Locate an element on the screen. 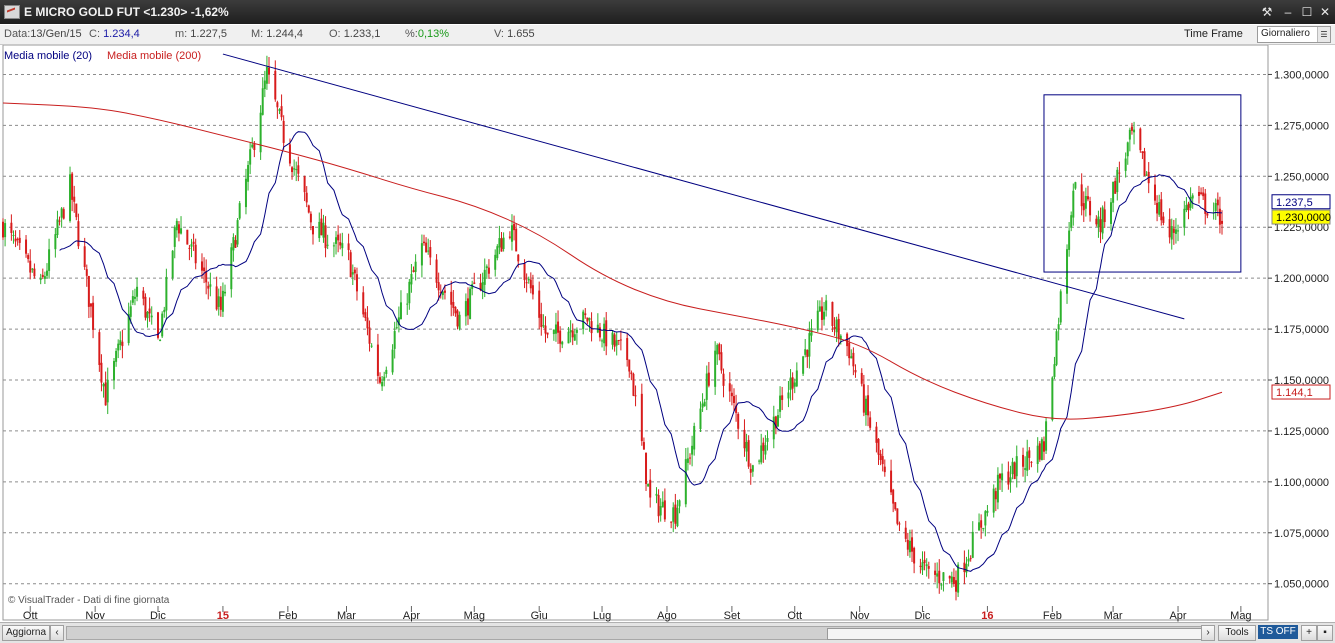 Image resolution: width=1335 pixels, height=643 pixels. y-tick-label: 1.050,0000 is located at coordinates (1301, 585).